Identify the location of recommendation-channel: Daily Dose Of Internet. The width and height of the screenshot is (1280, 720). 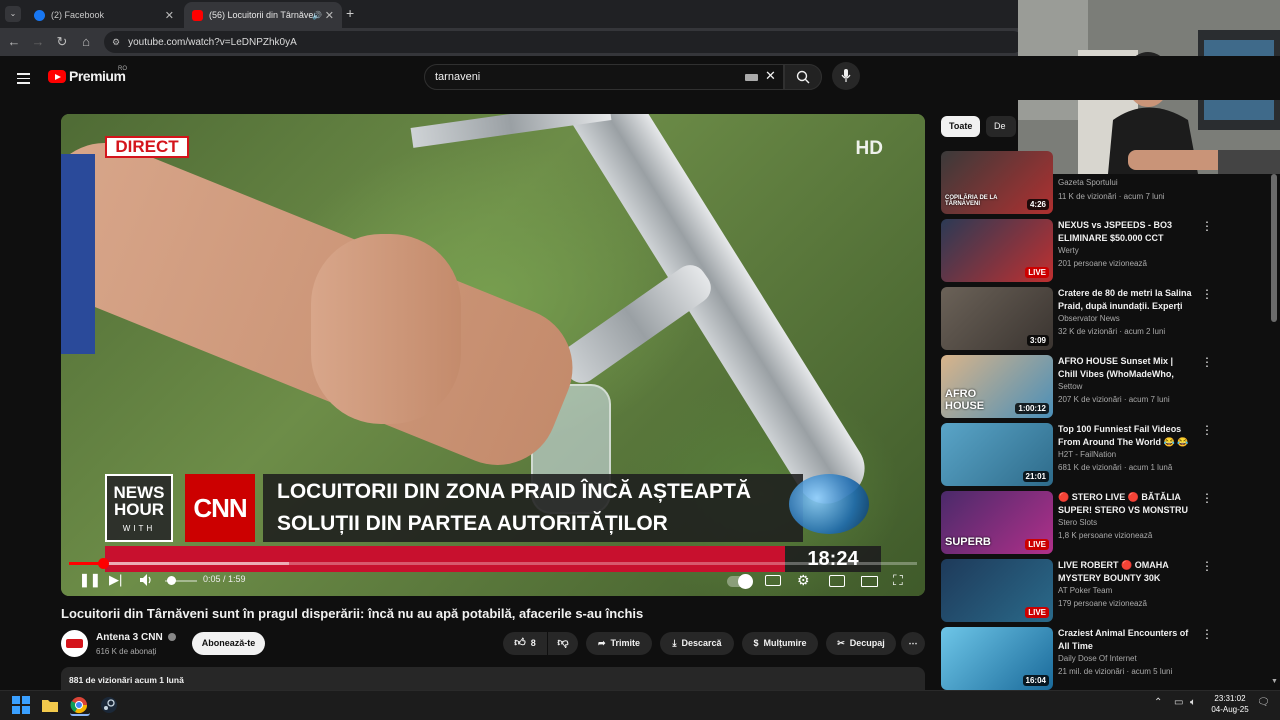
(1097, 658).